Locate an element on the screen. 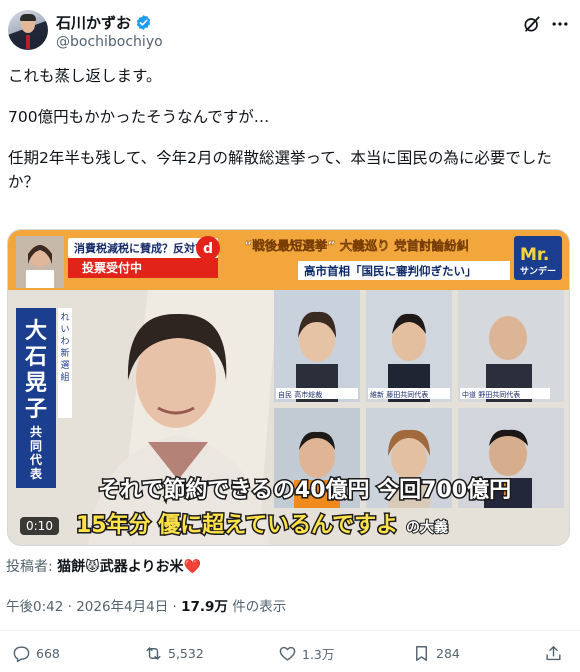 The width and height of the screenshot is (580, 672). like-button: 1.3万 is located at coordinates (306, 653).